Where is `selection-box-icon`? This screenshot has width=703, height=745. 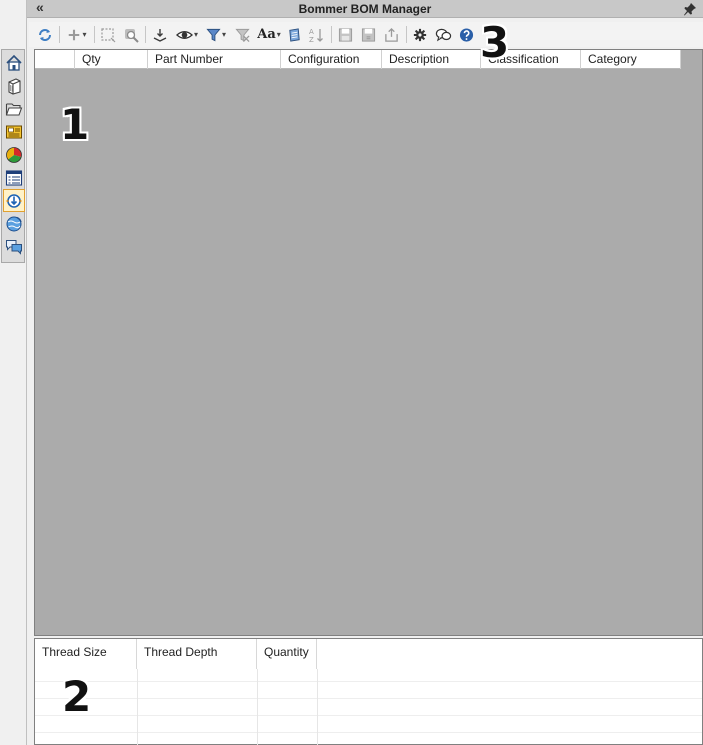 selection-box-icon is located at coordinates (108, 34).